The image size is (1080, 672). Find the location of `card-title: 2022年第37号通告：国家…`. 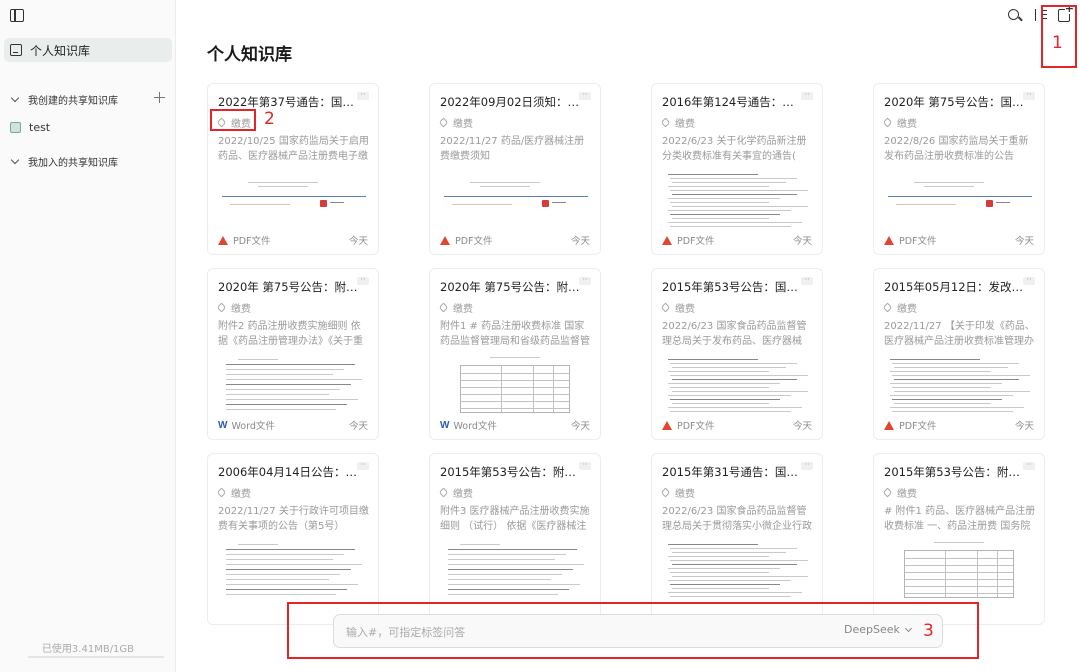

card-title: 2022年第37号通告：国家… is located at coordinates (288, 102).